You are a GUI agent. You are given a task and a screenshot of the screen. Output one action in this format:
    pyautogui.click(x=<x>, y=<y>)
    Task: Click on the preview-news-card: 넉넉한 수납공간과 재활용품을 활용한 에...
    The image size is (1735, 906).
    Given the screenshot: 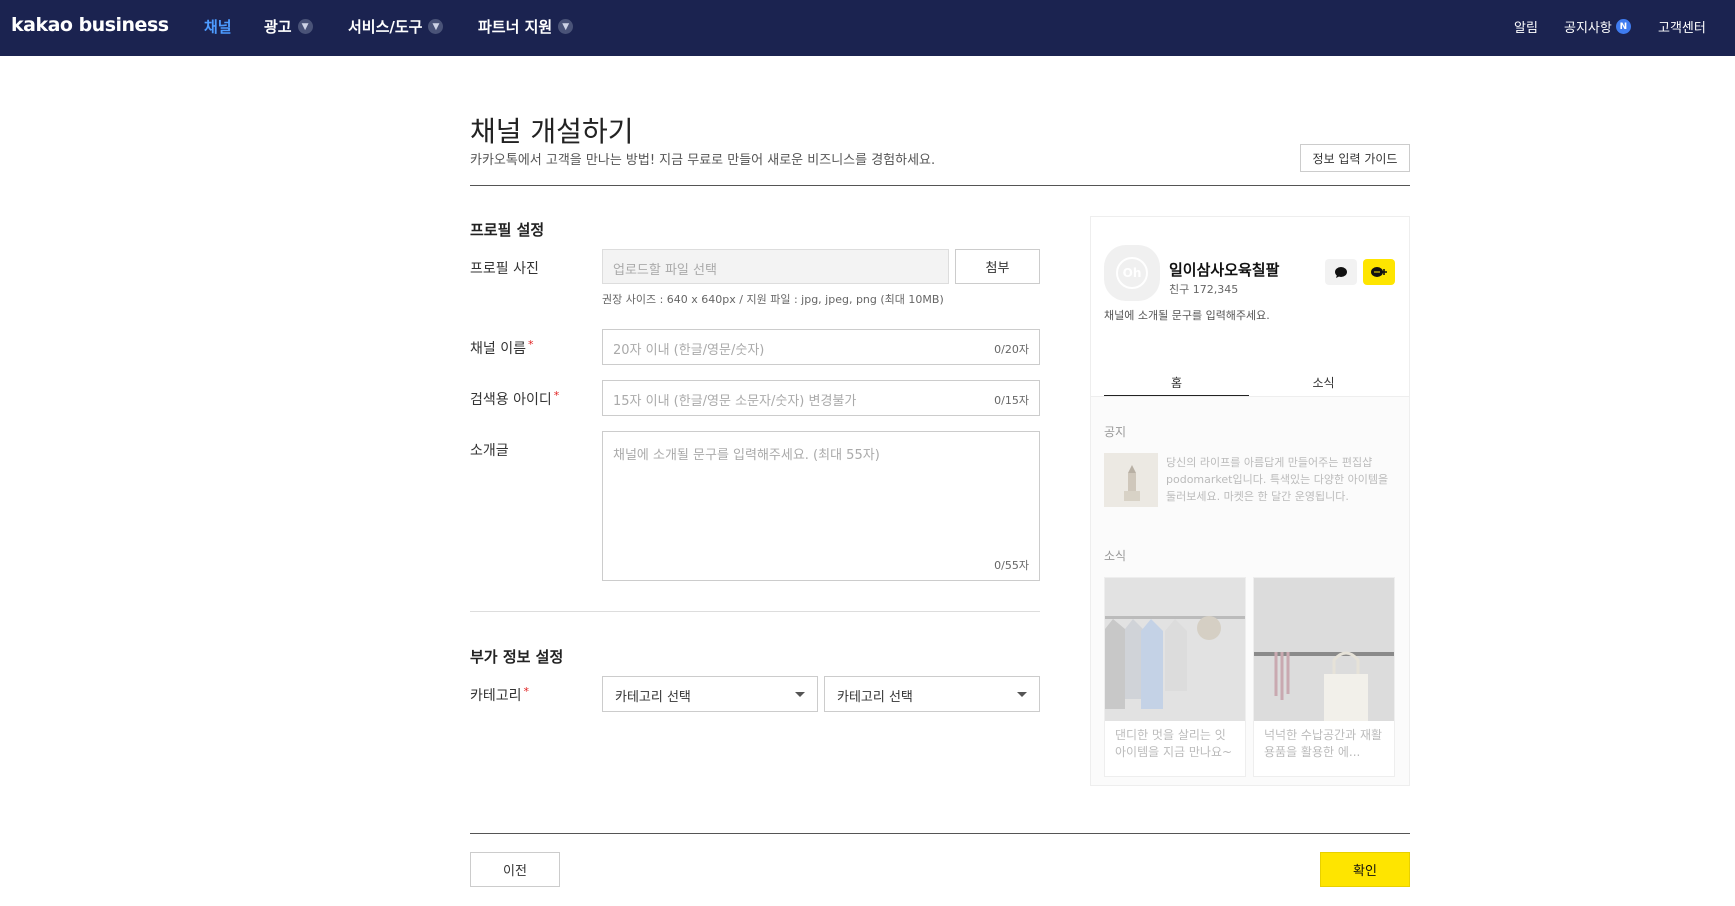 What is the action you would take?
    pyautogui.click(x=1324, y=677)
    